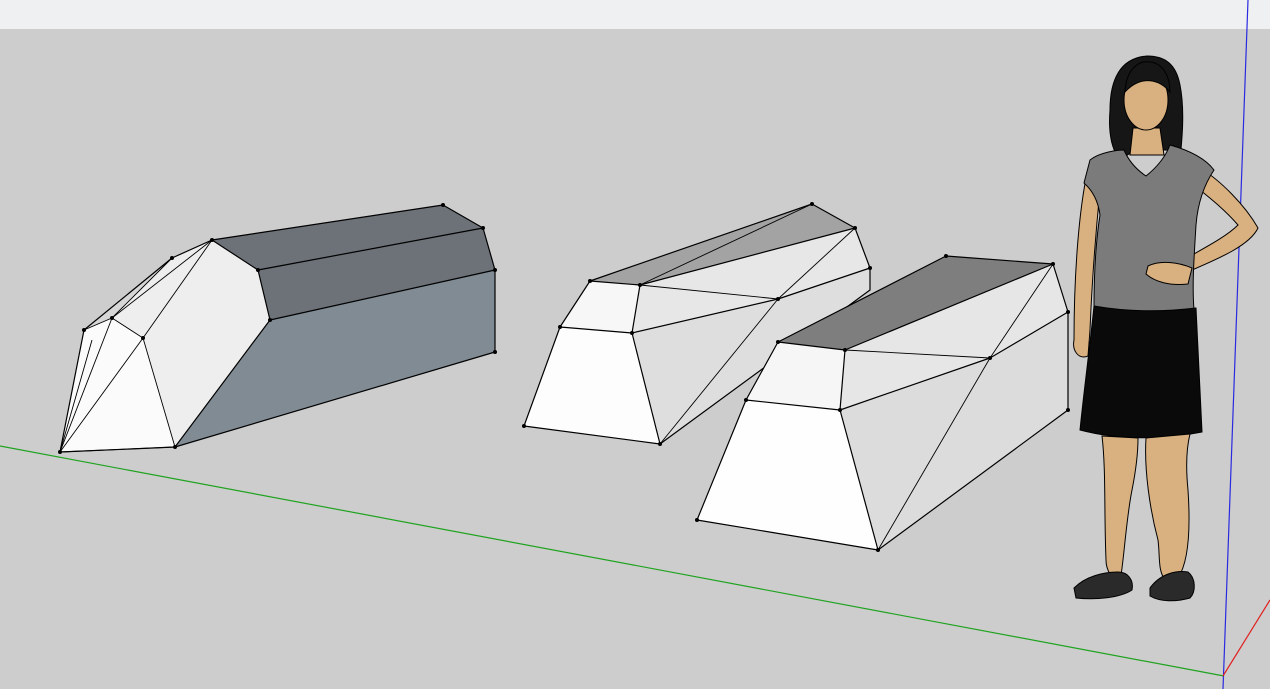 This screenshot has width=1270, height=689. What do you see at coordinates (1141, 372) in the screenshot?
I see `figure-skirt` at bounding box center [1141, 372].